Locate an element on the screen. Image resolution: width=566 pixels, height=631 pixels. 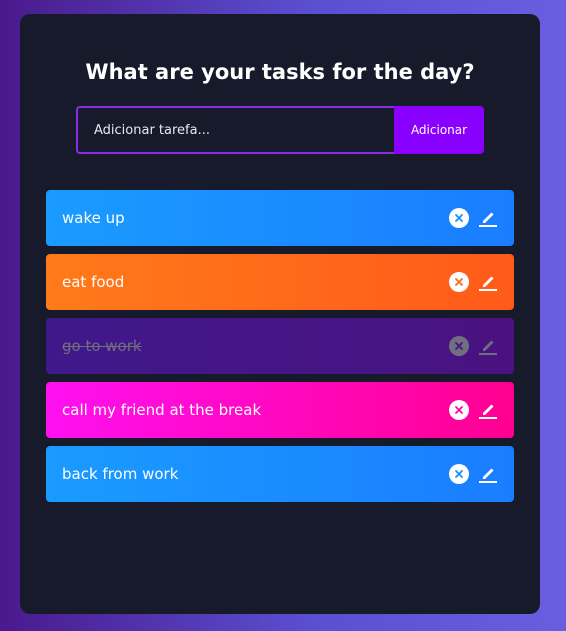
task-text: go to work is located at coordinates (255, 346).